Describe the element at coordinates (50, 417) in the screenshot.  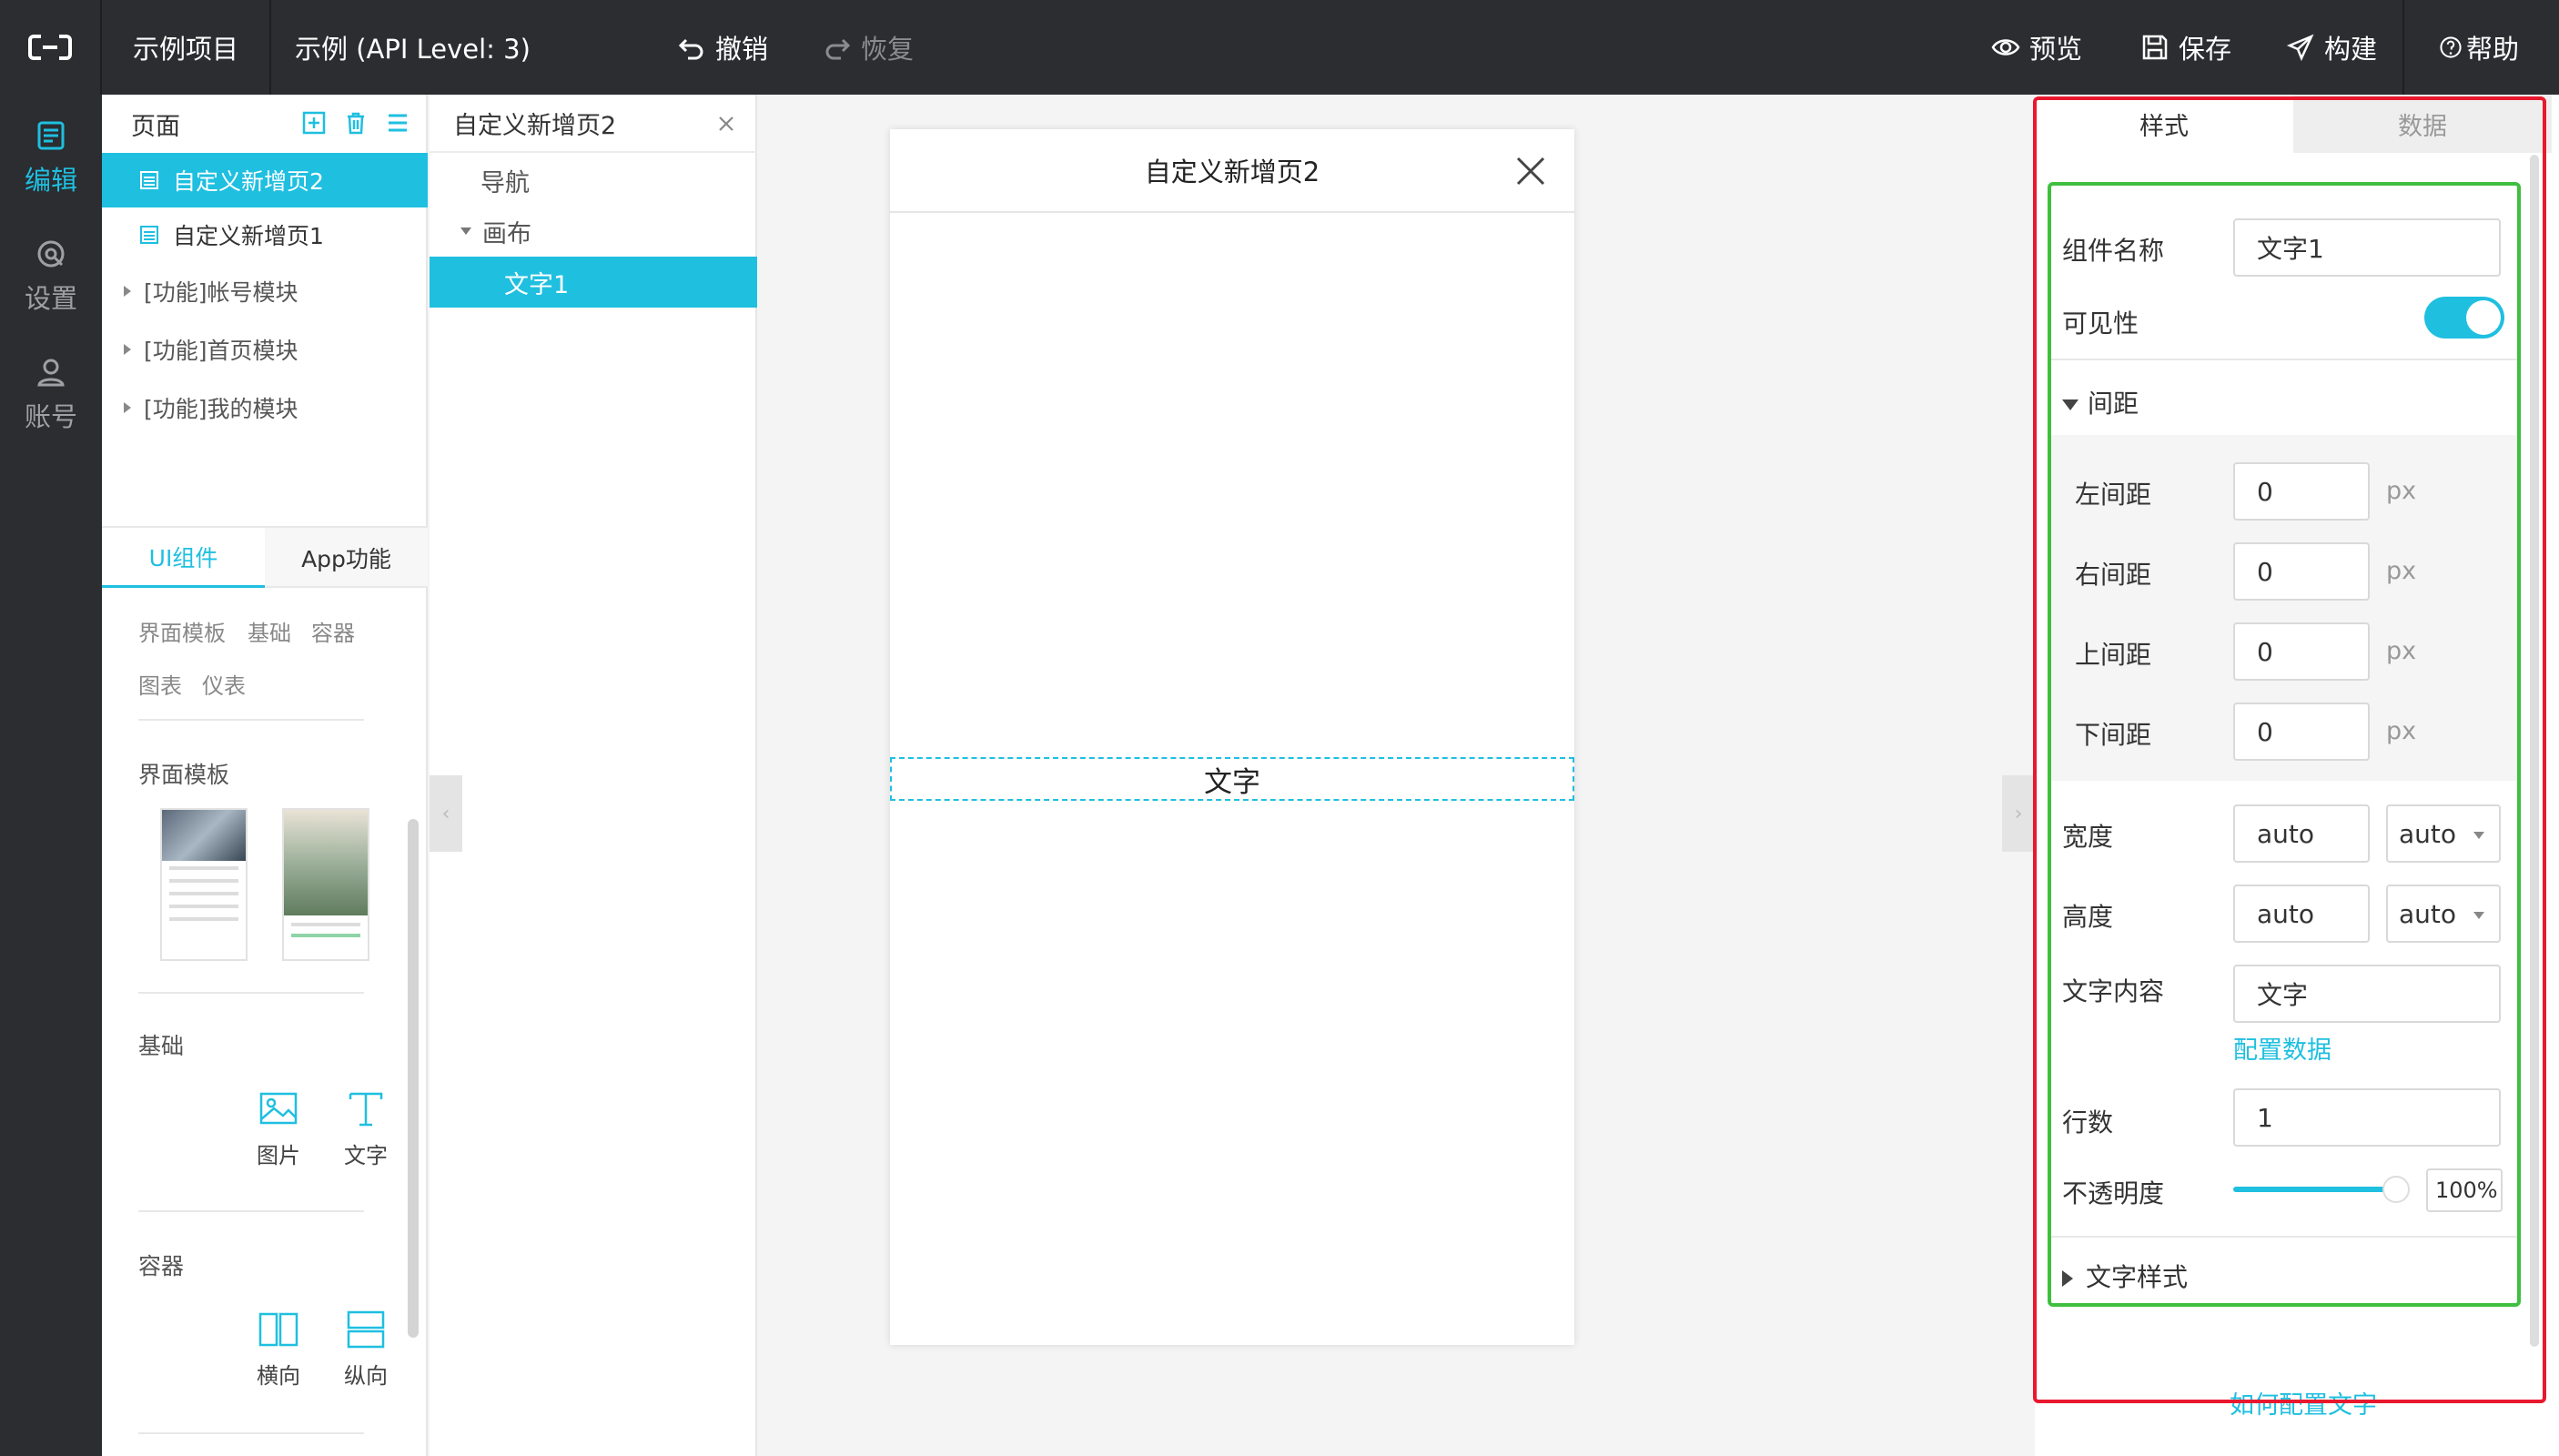
I see `rail-label-account: 账号` at that location.